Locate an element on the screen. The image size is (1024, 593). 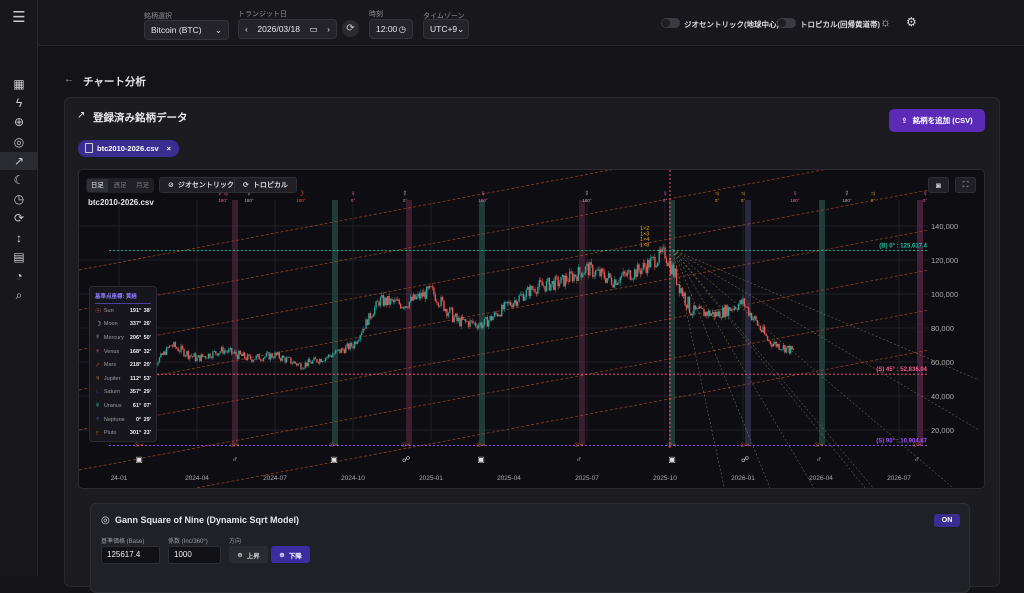
add-csv-button: ⇪ 銘柄を追加 (CSV) is located at coordinates (937, 120).